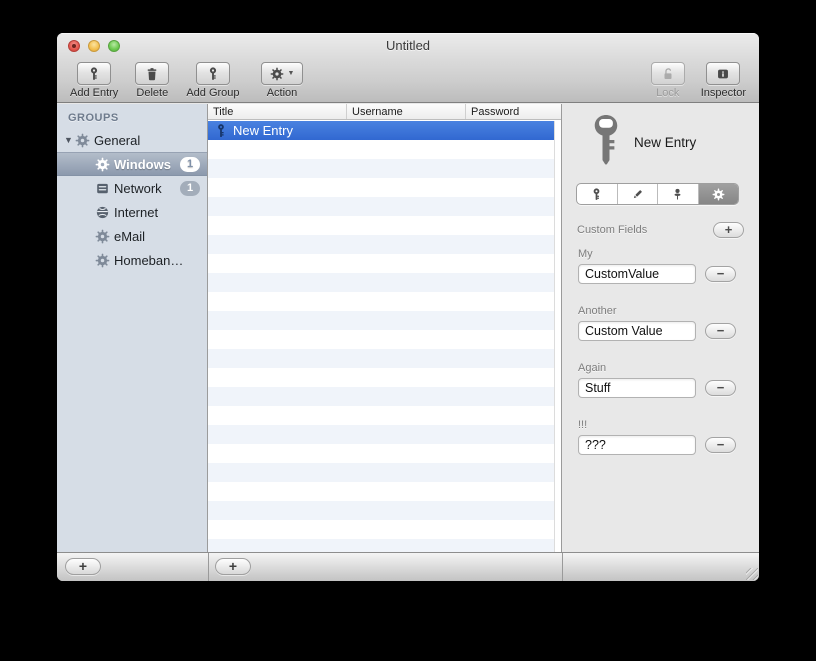  What do you see at coordinates (668, 93) in the screenshot?
I see `lock-label: Lock` at bounding box center [668, 93].